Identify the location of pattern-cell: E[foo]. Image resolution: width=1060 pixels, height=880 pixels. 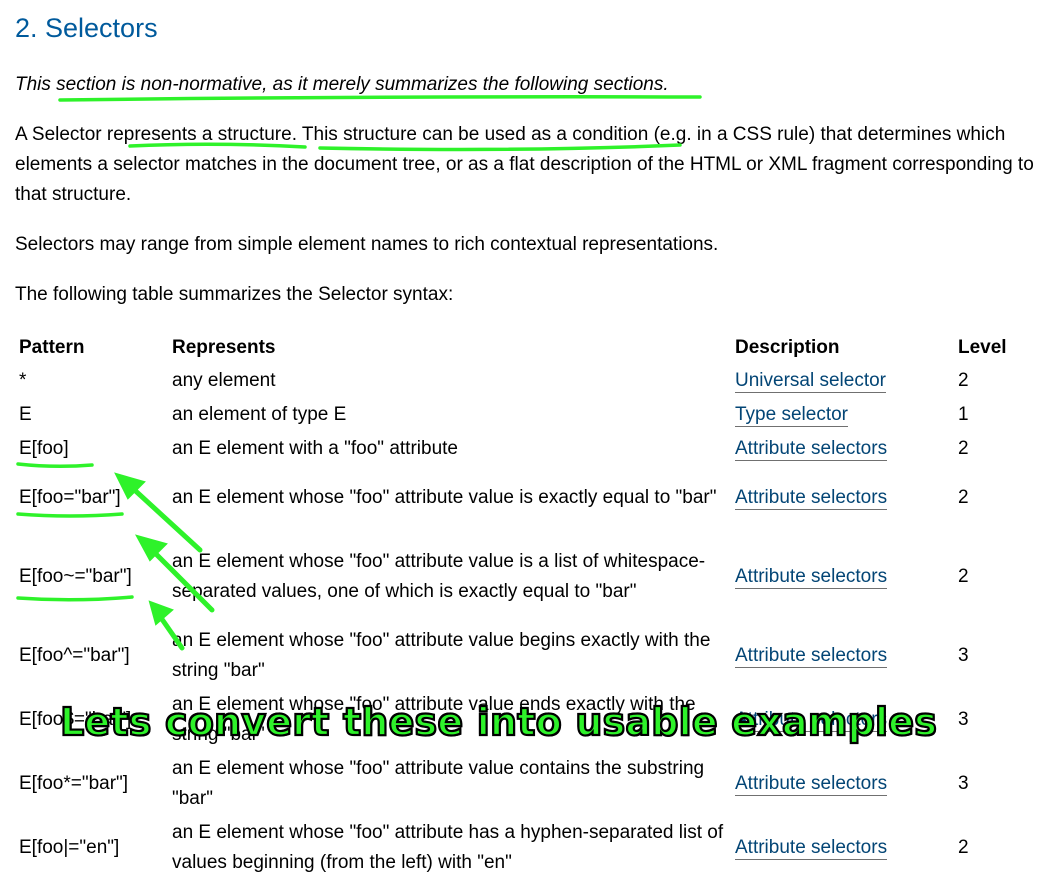
(44, 448).